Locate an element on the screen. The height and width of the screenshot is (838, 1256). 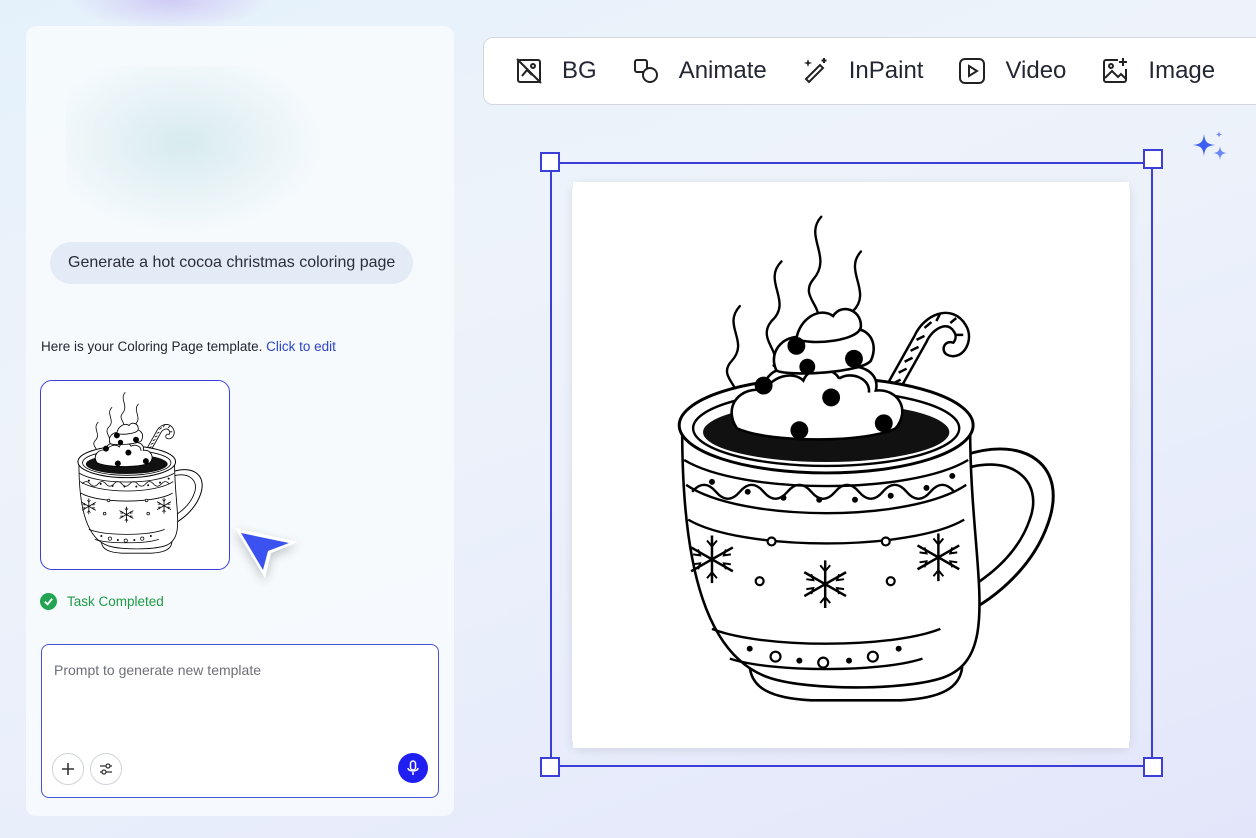
tool-video: Video is located at coordinates (1011, 71).